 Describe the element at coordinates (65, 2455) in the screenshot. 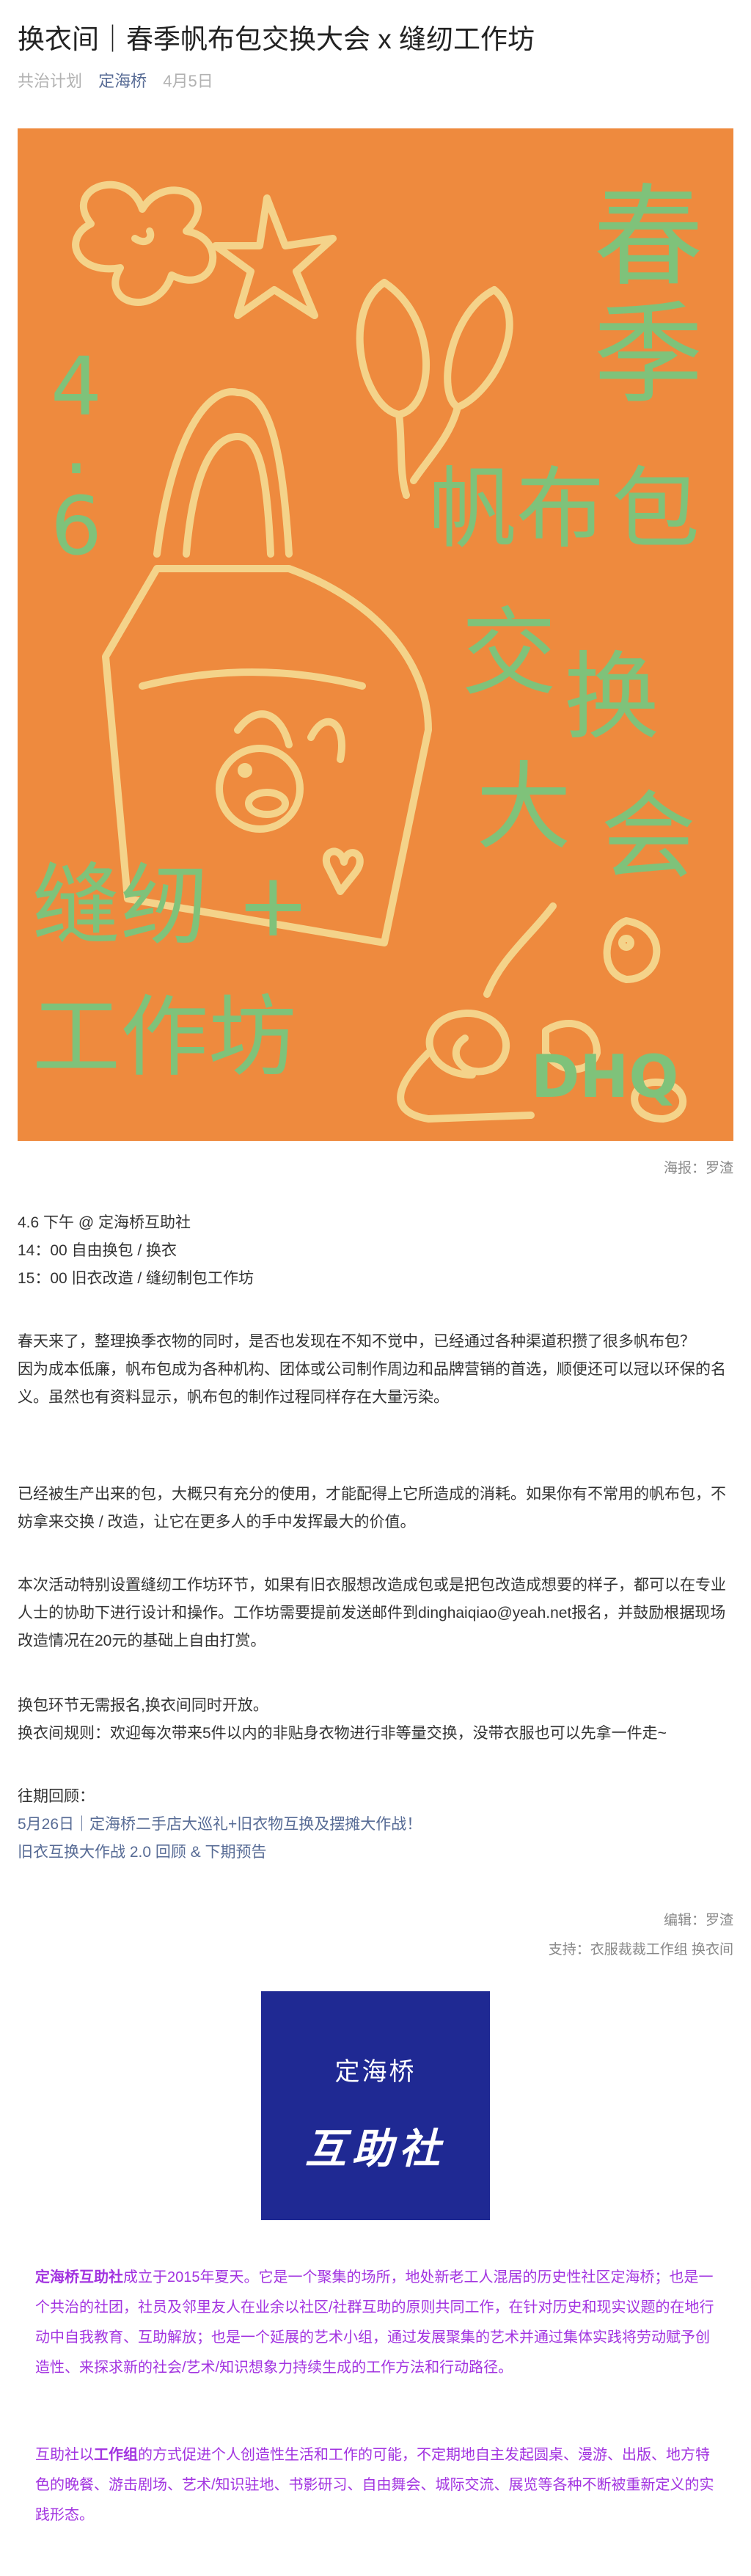

I see `about-text: 互助社以` at that location.